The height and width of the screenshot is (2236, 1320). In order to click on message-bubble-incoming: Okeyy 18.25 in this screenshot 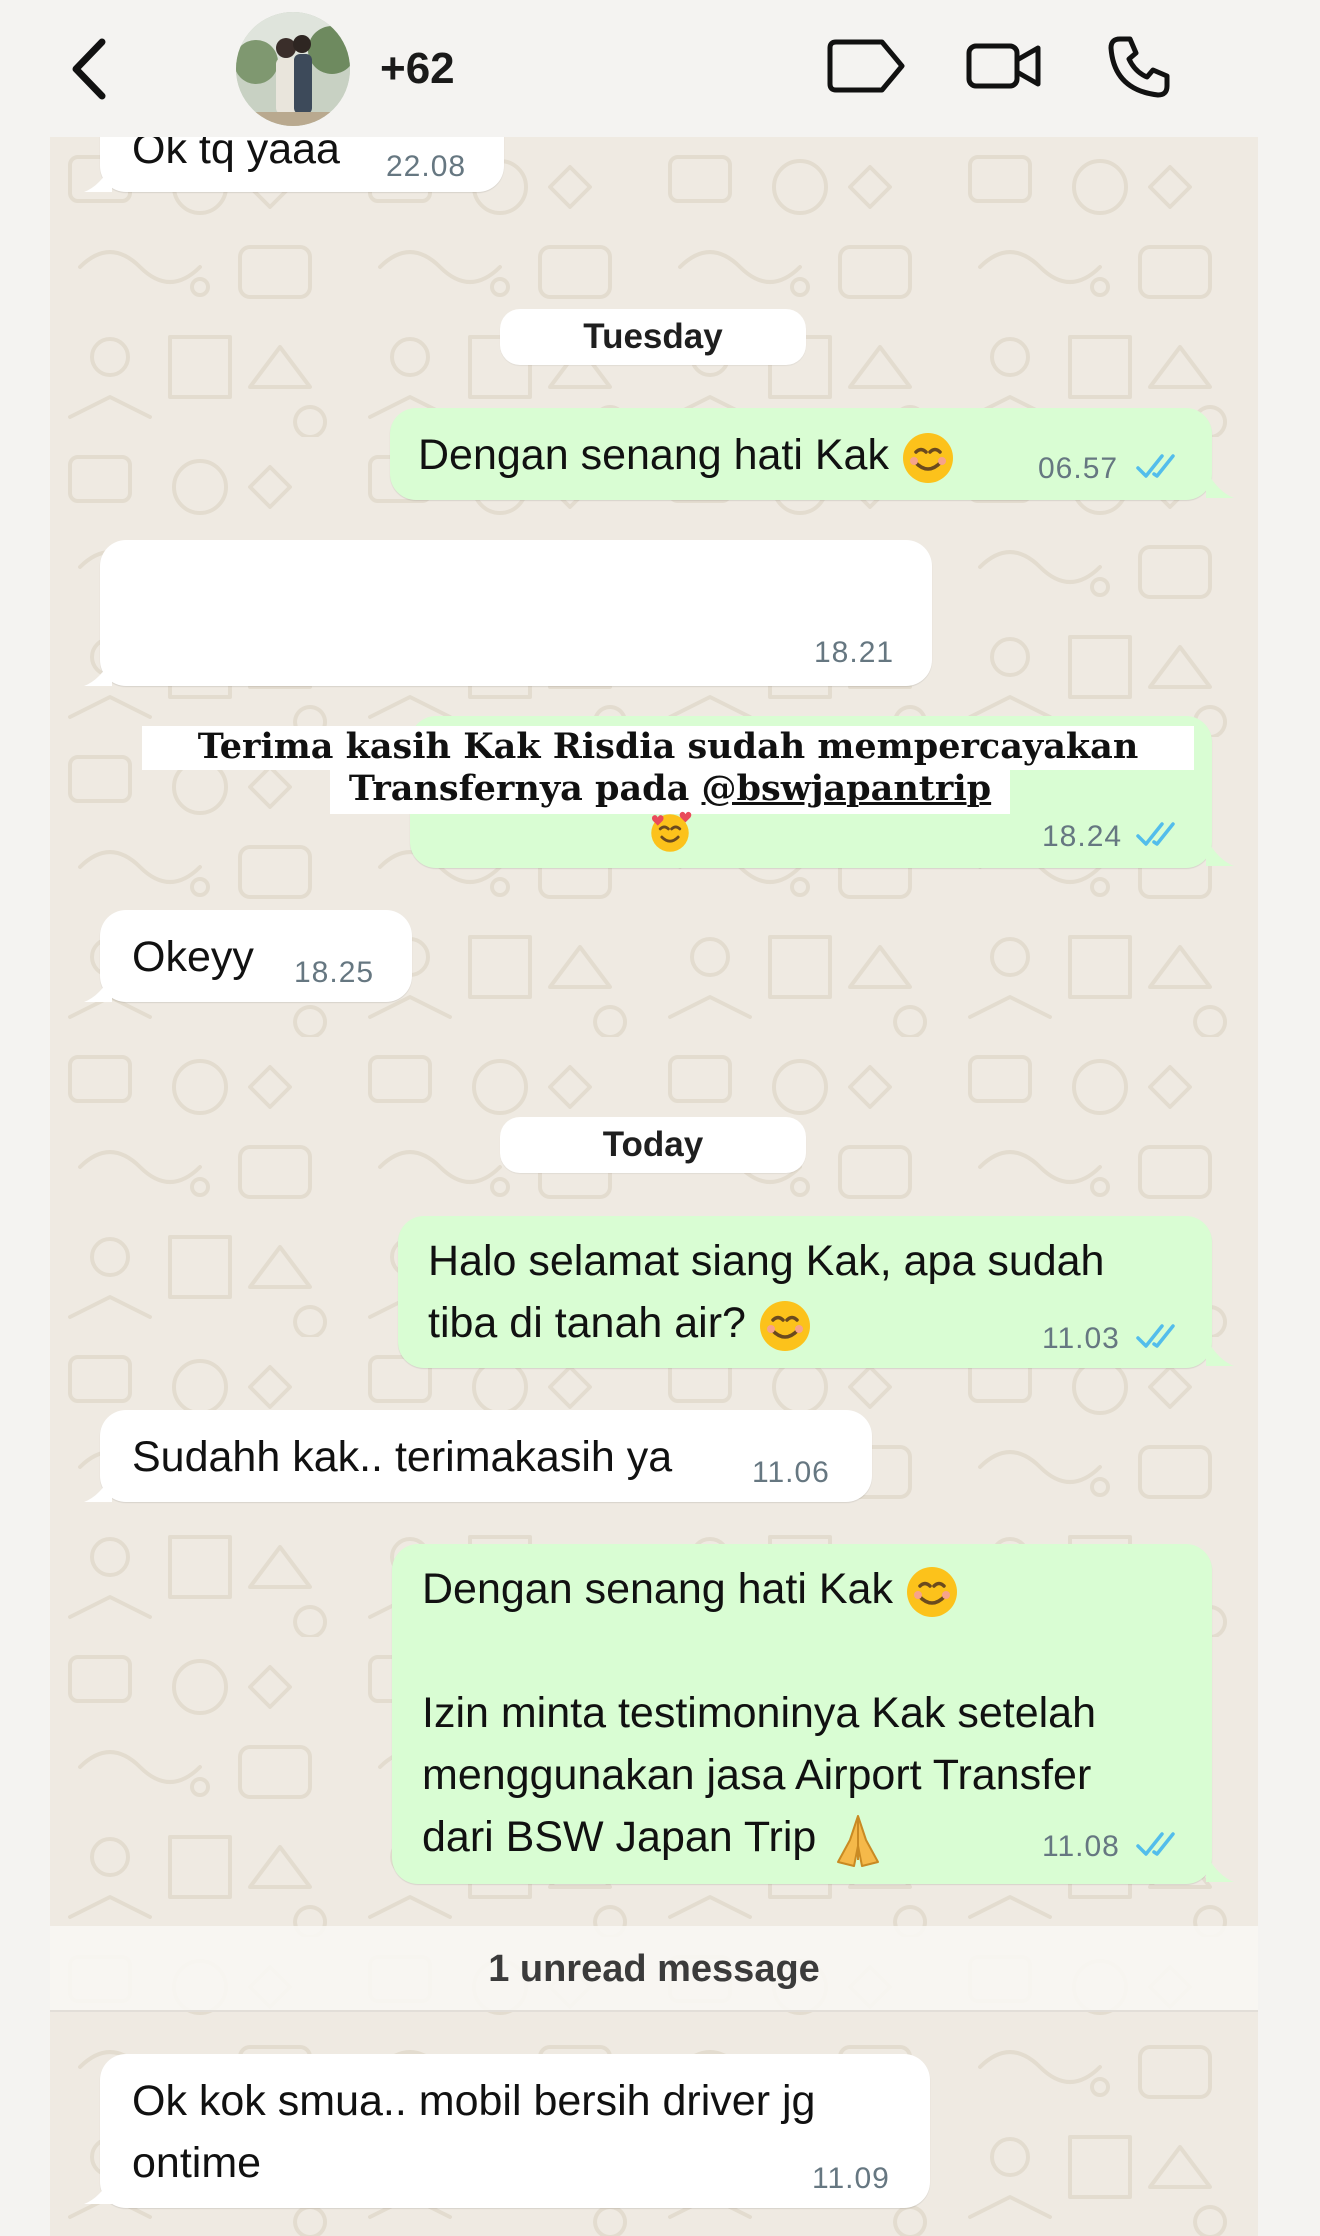, I will do `click(256, 956)`.